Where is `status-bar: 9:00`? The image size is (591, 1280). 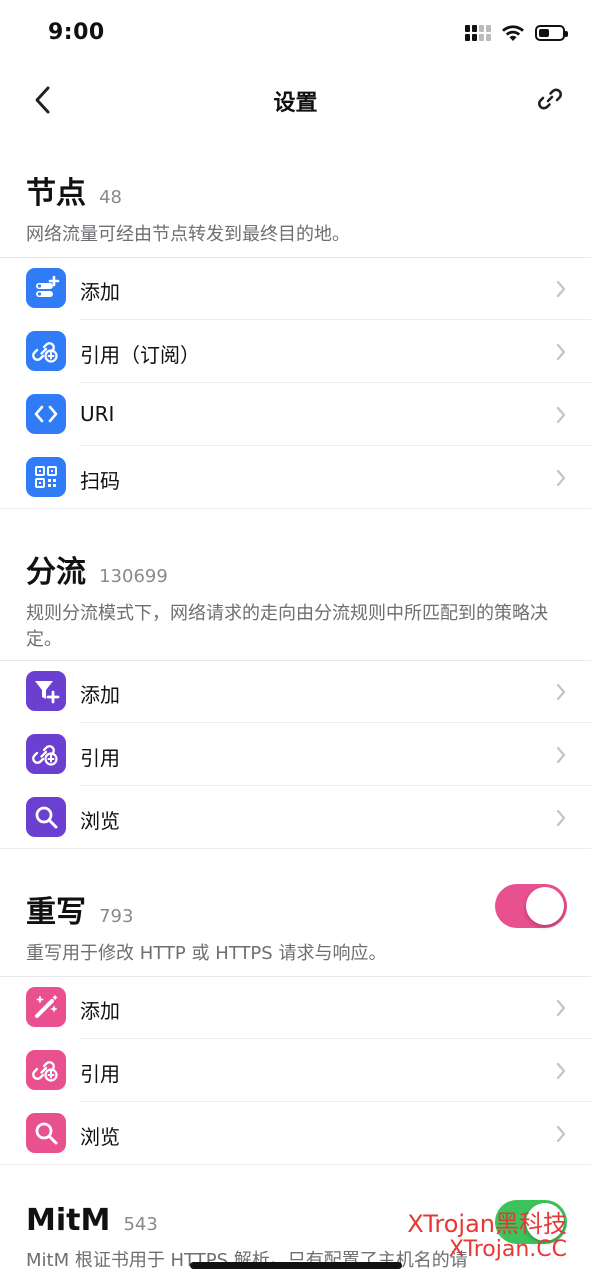 status-bar: 9:00 is located at coordinates (295, 35).